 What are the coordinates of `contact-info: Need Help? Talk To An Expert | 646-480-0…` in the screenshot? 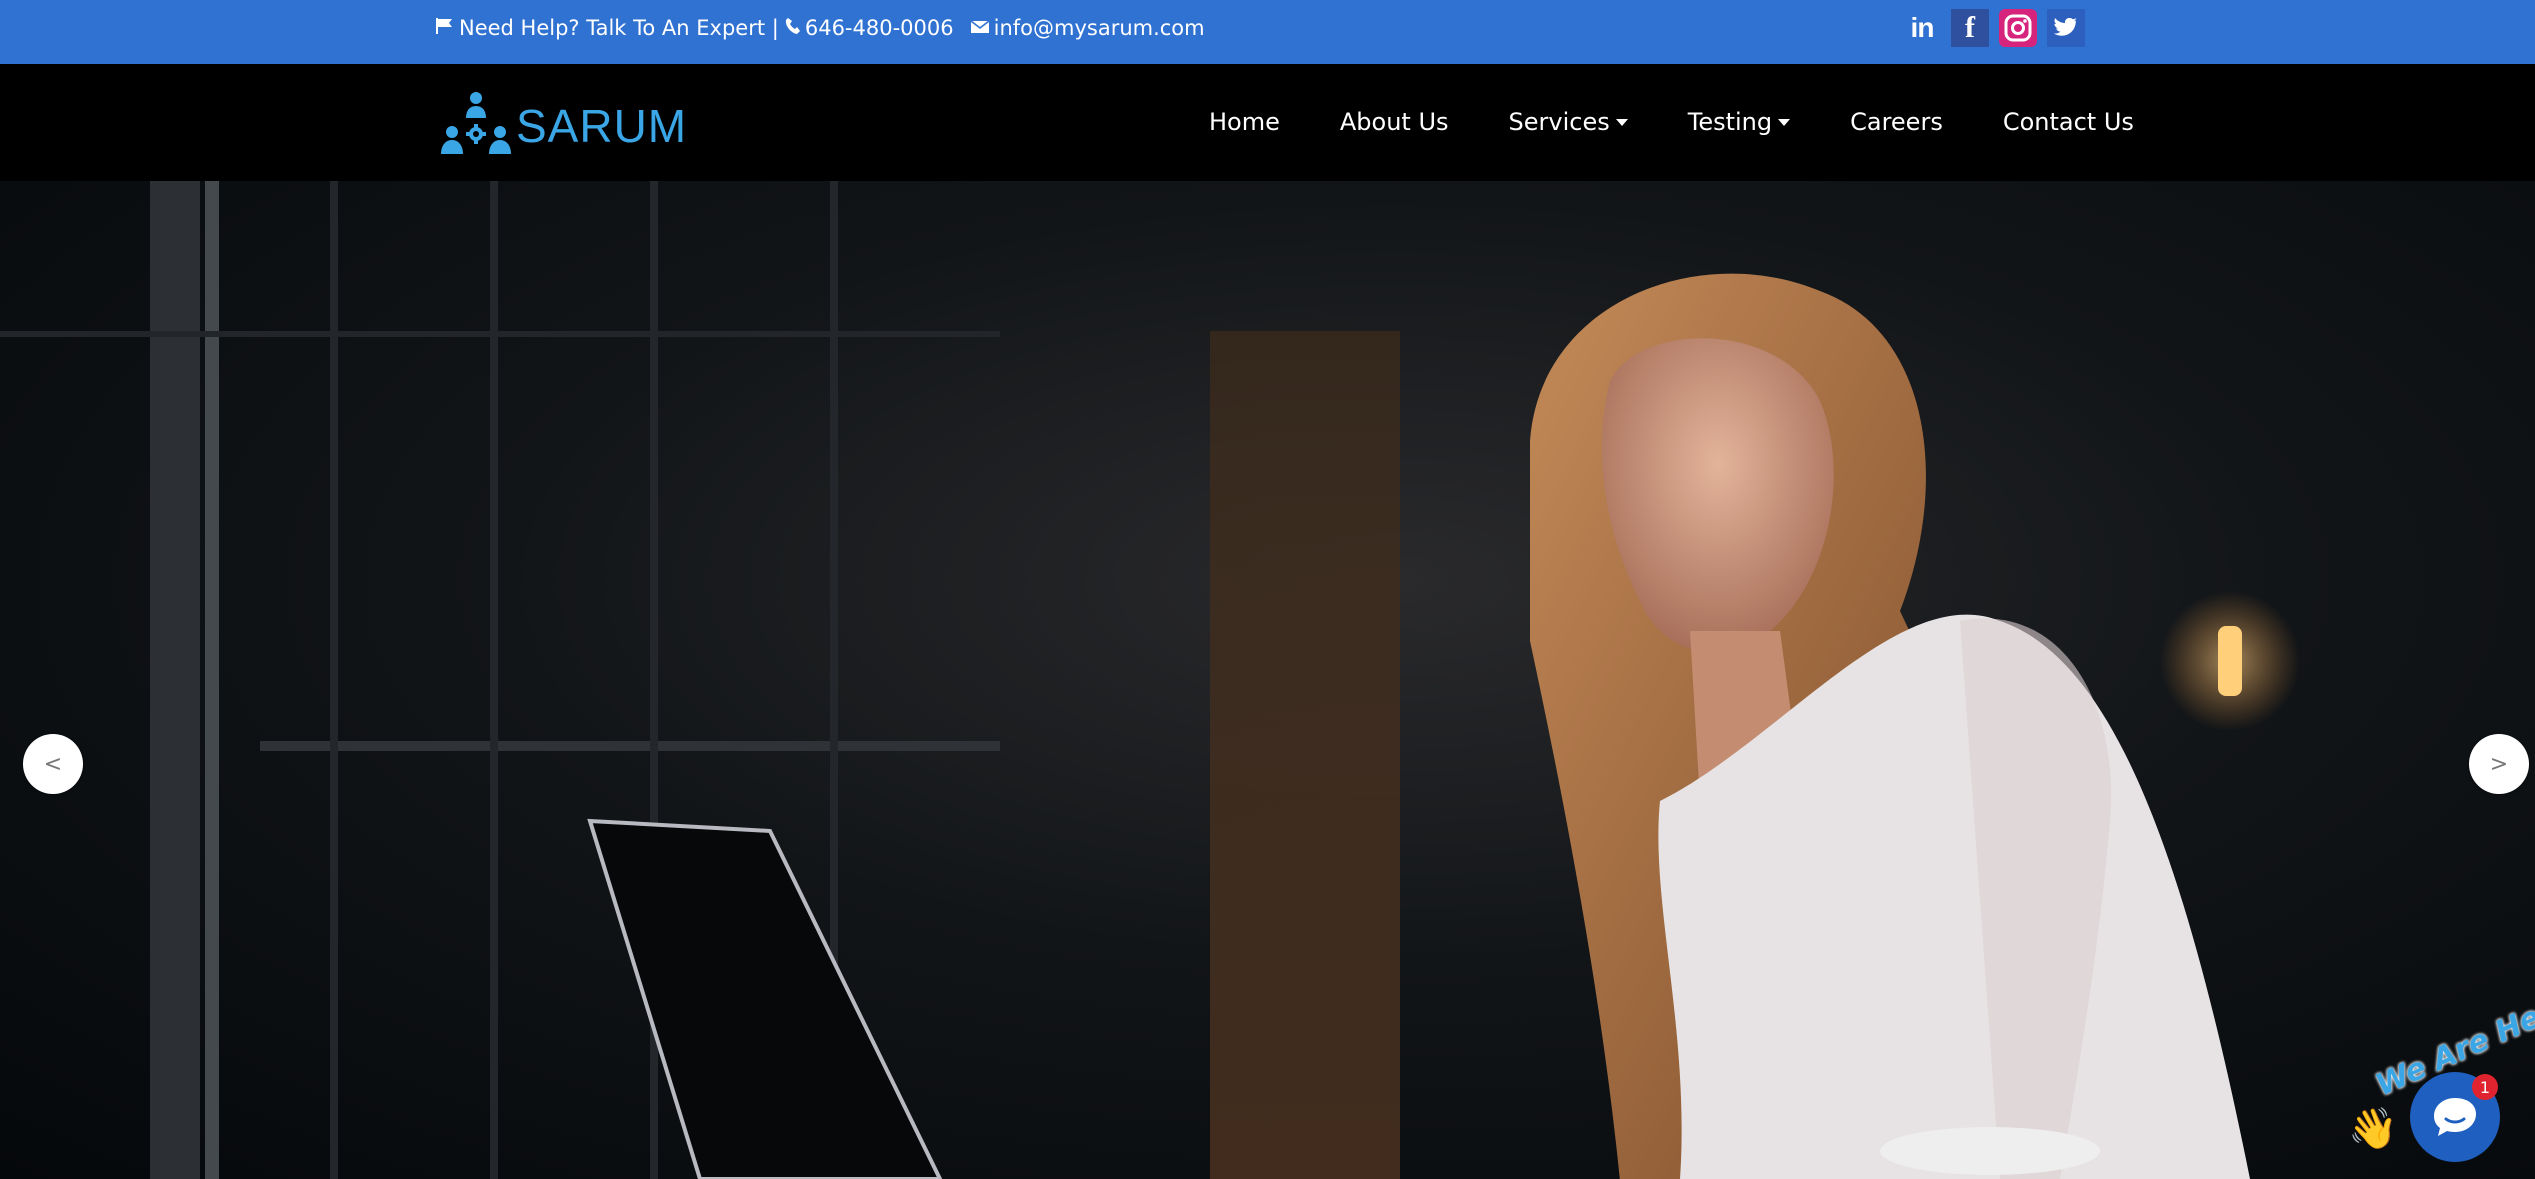 It's located at (820, 28).